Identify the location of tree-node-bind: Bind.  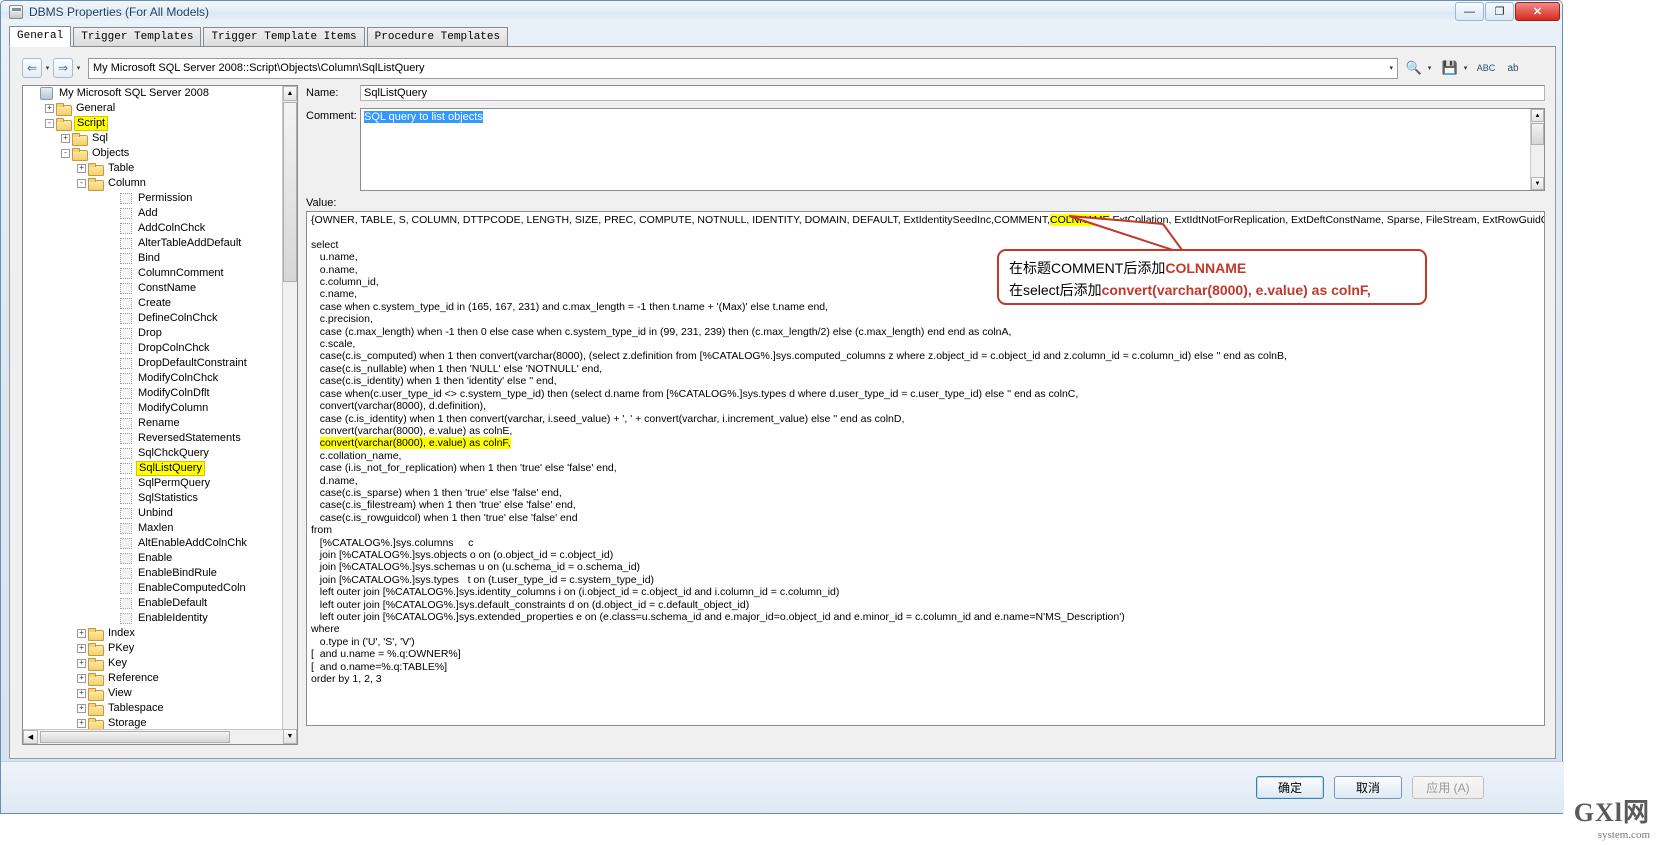
(153, 258).